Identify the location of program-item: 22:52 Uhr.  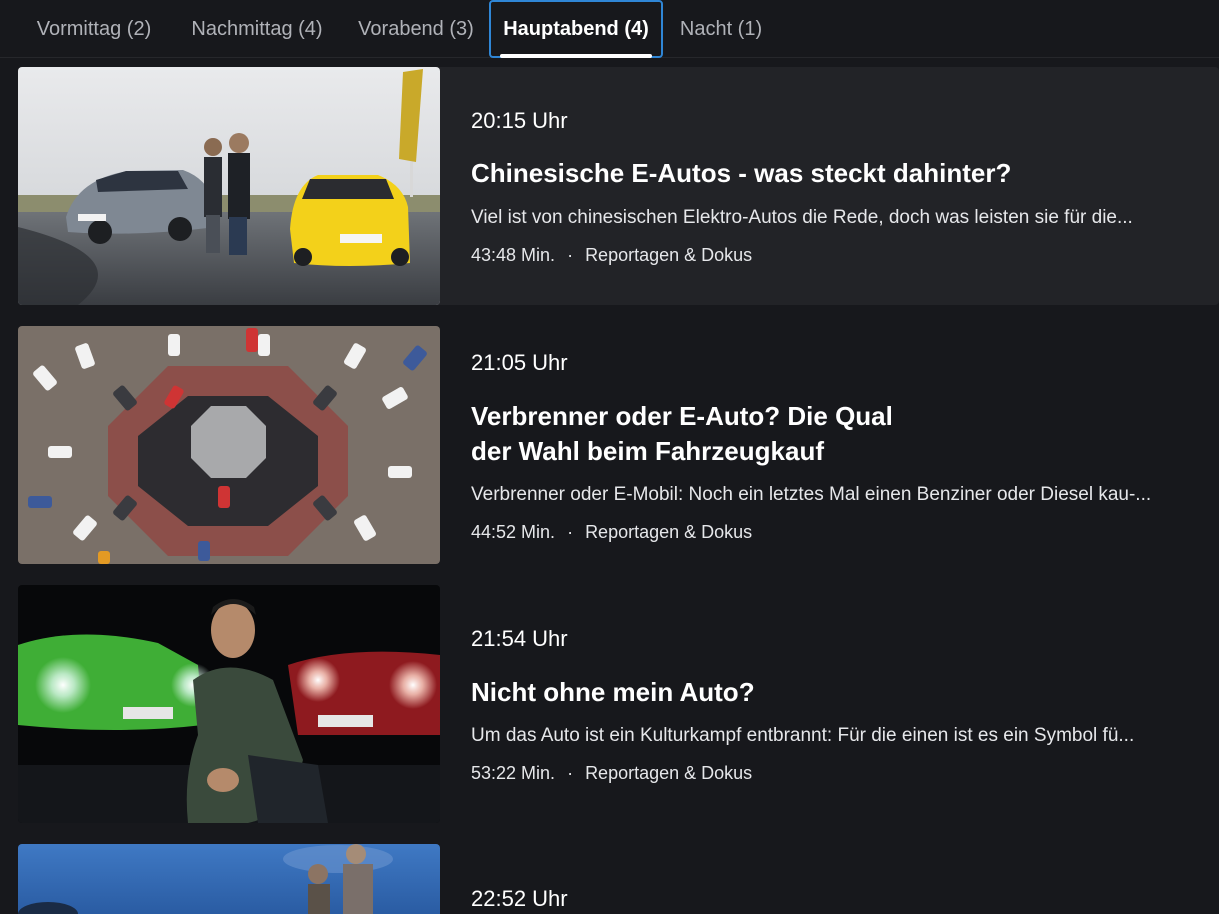
(618, 879).